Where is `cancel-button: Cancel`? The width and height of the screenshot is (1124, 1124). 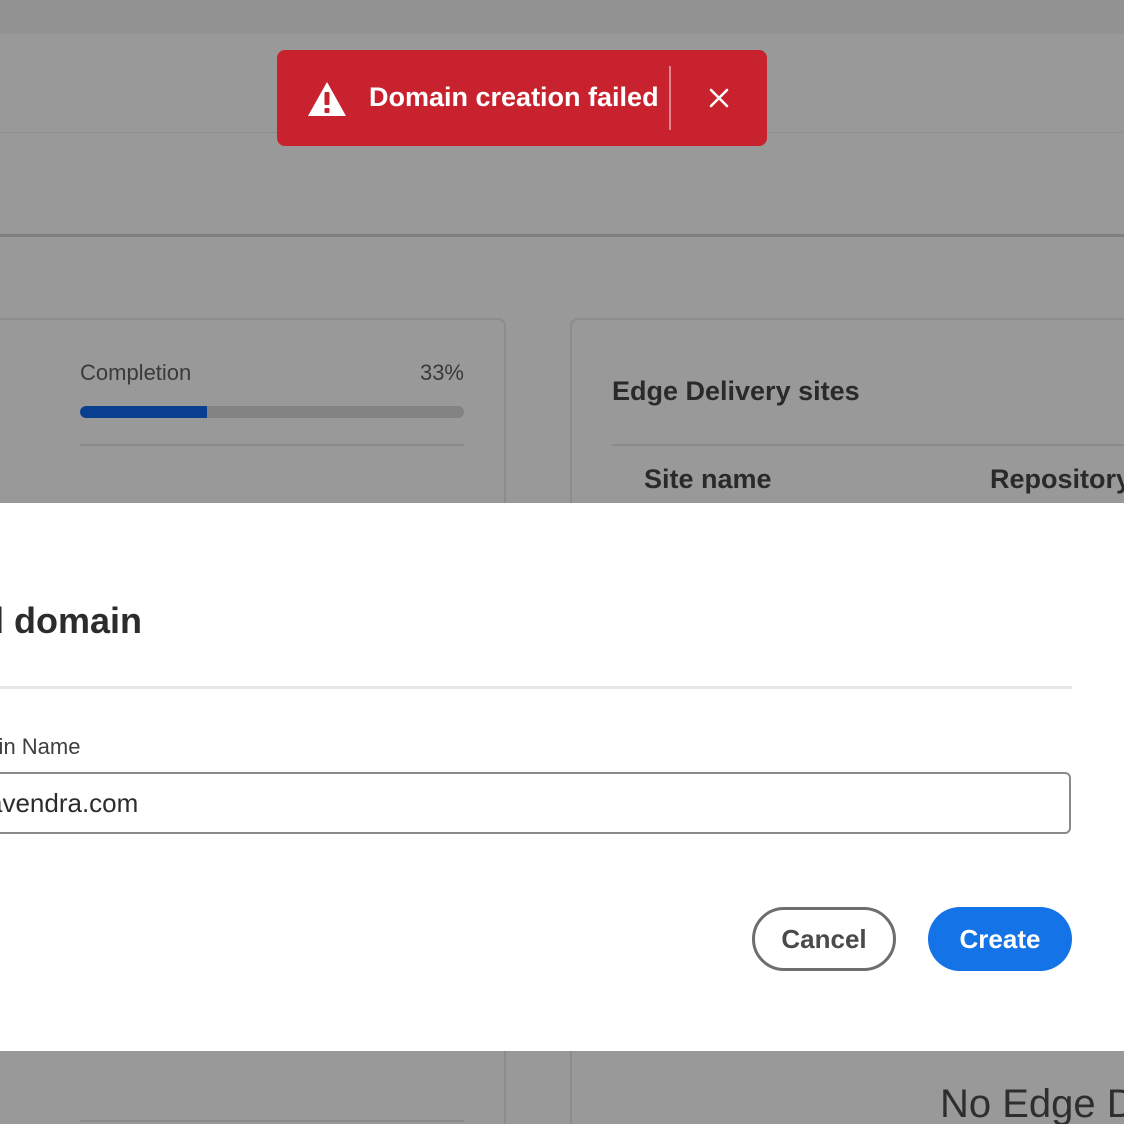
cancel-button: Cancel is located at coordinates (824, 939).